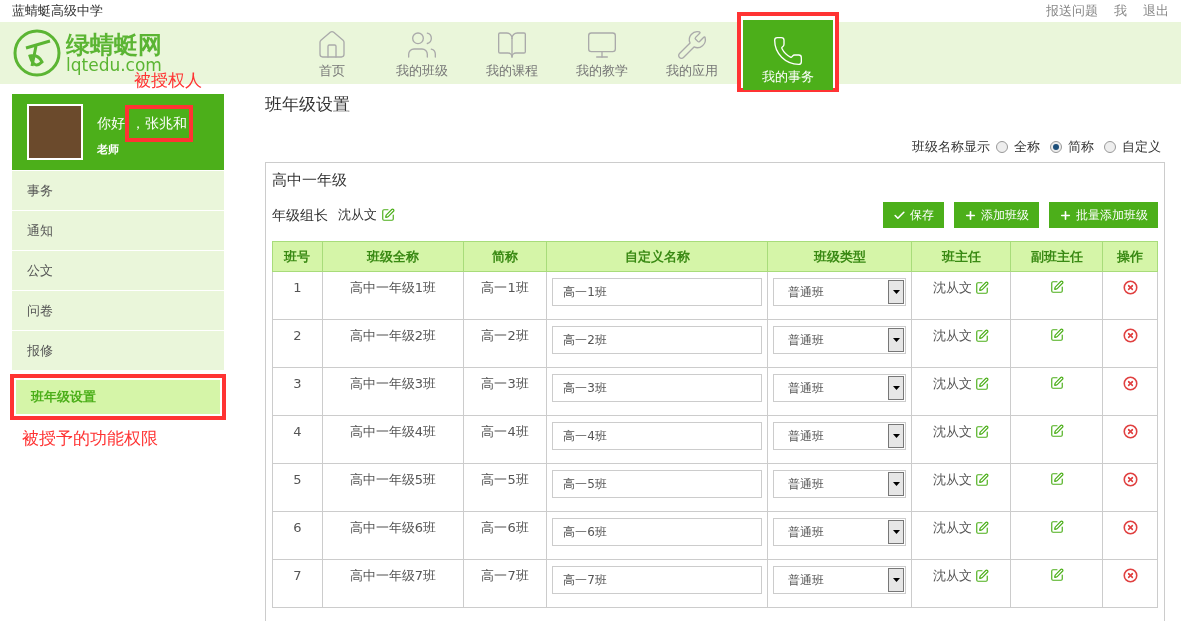 The image size is (1181, 621). What do you see at coordinates (159, 123) in the screenshot?
I see `user-name: ，张兆和` at bounding box center [159, 123].